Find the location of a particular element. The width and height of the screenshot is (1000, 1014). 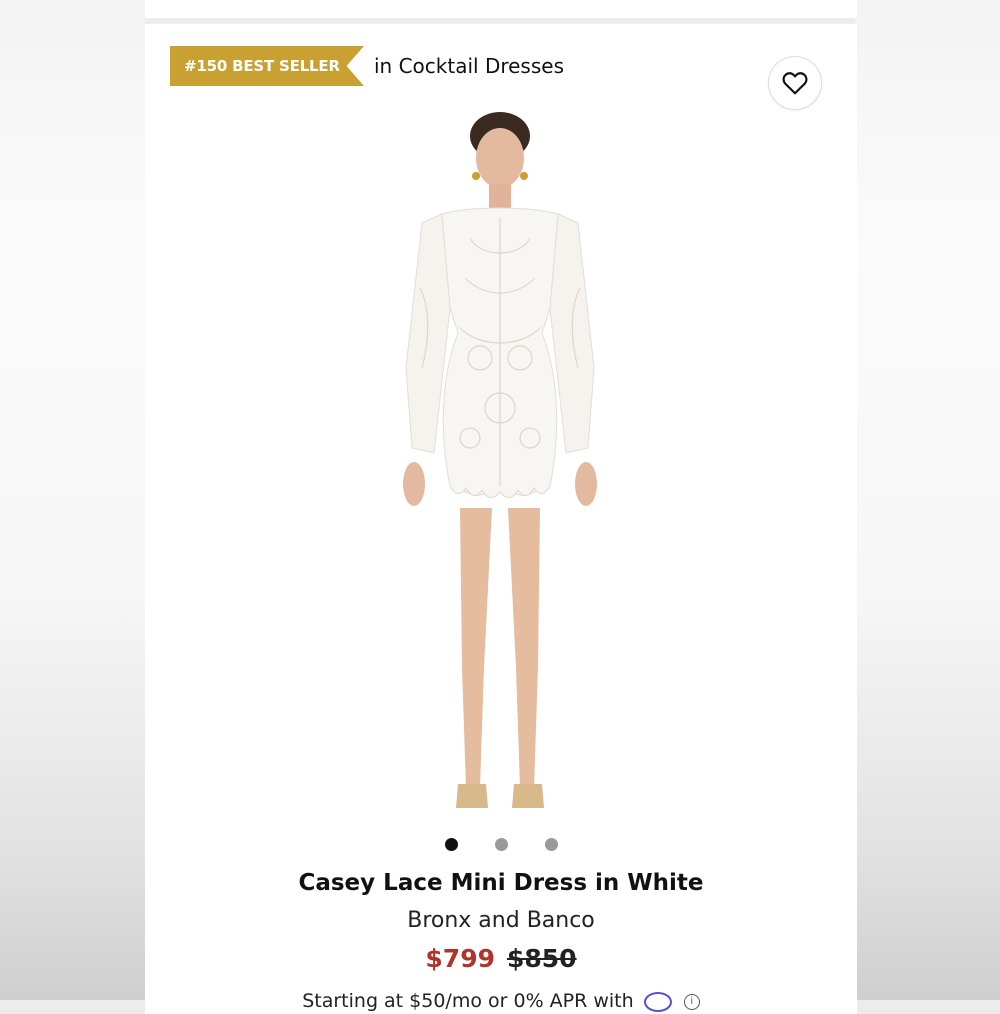

background-right is located at coordinates (927, 500).